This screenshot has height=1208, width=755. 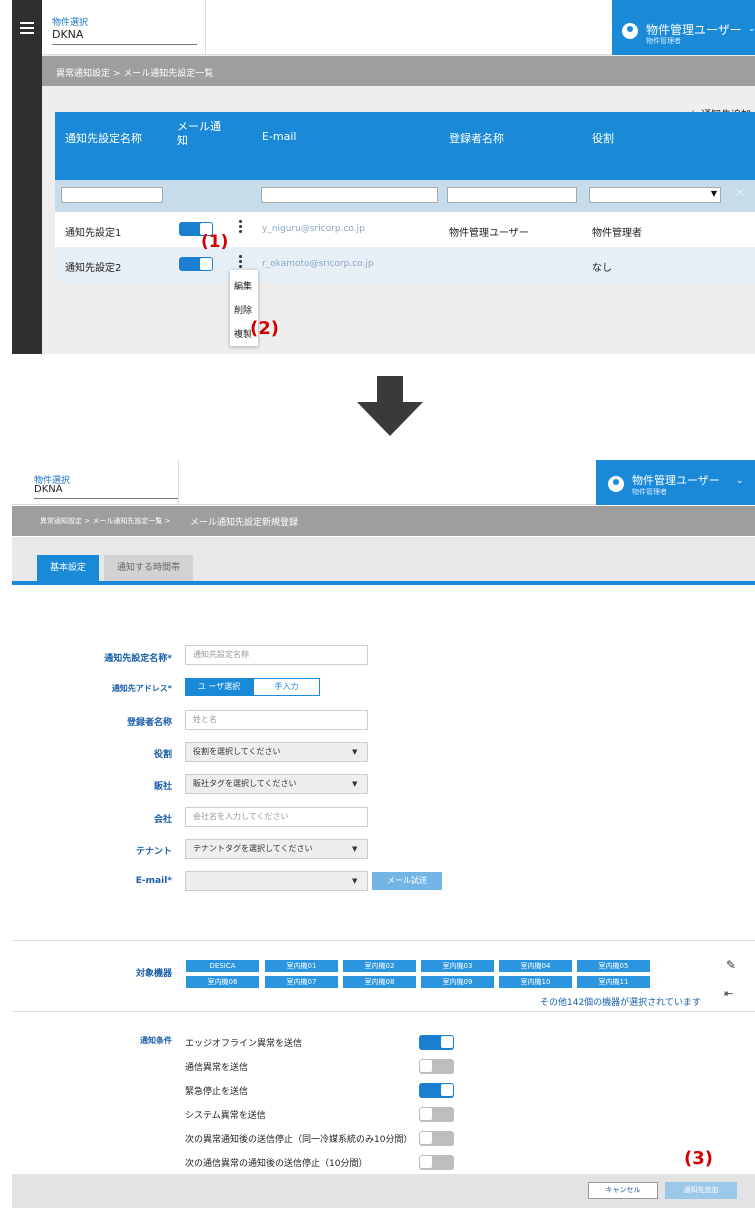 What do you see at coordinates (27, 28) in the screenshot?
I see `hamburger-icon` at bounding box center [27, 28].